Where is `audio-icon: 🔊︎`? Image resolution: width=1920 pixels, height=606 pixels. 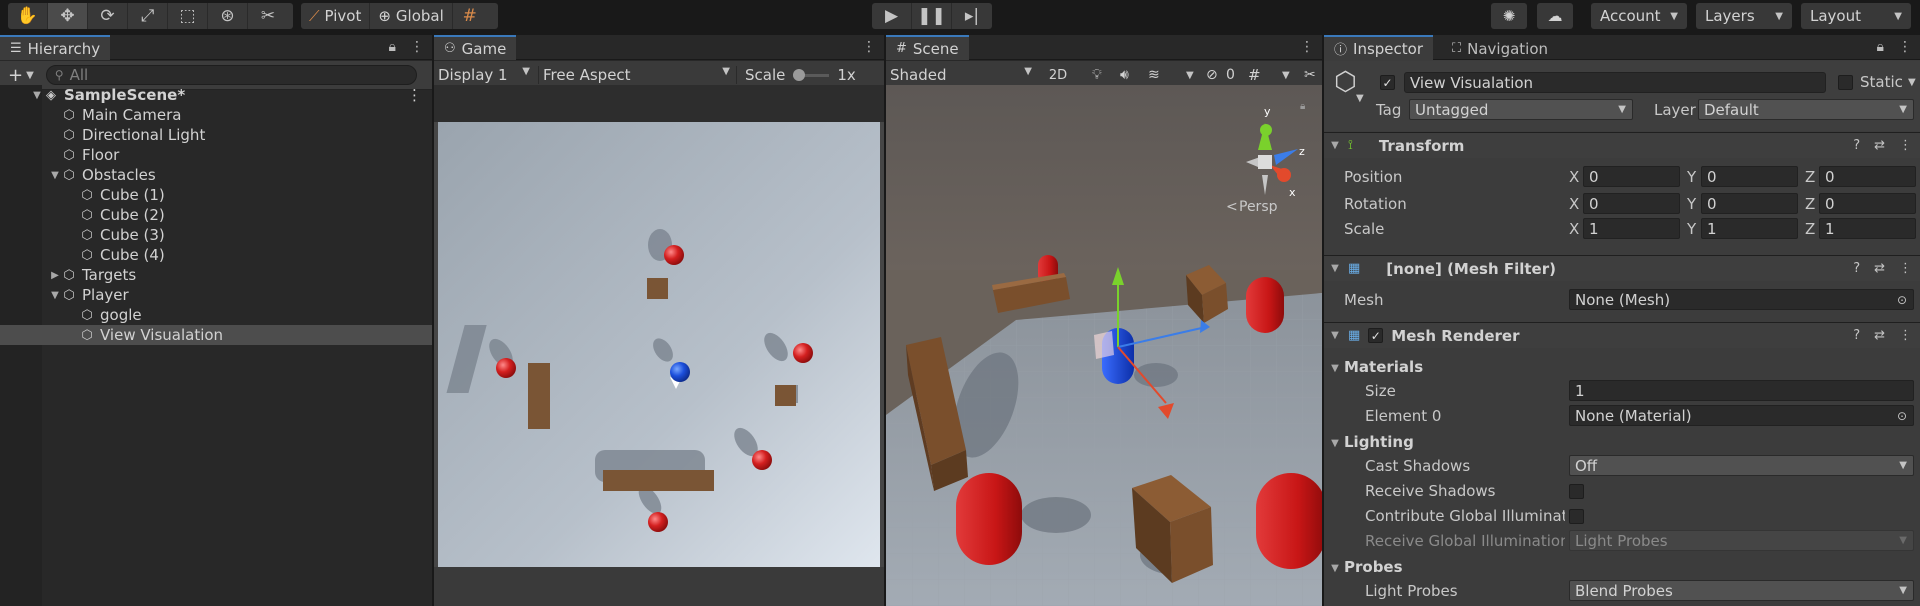
audio-icon: 🔊︎ is located at coordinates (1124, 75).